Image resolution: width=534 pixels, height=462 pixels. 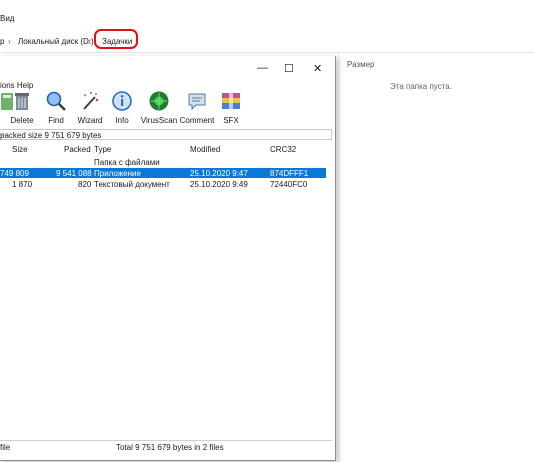 I want to click on column-header-size: Размер, so click(x=361, y=64).